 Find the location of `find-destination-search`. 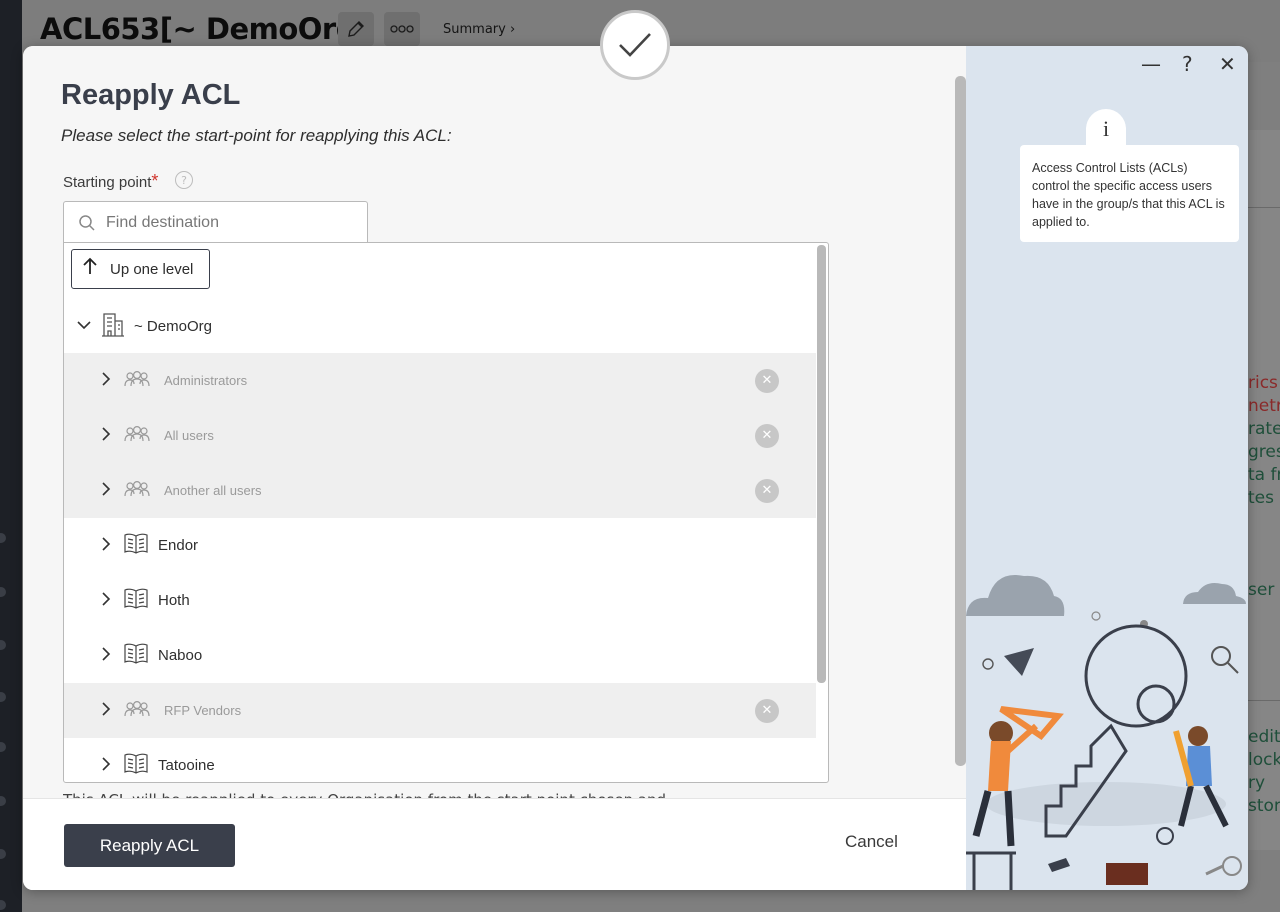

find-destination-search is located at coordinates (215, 222).